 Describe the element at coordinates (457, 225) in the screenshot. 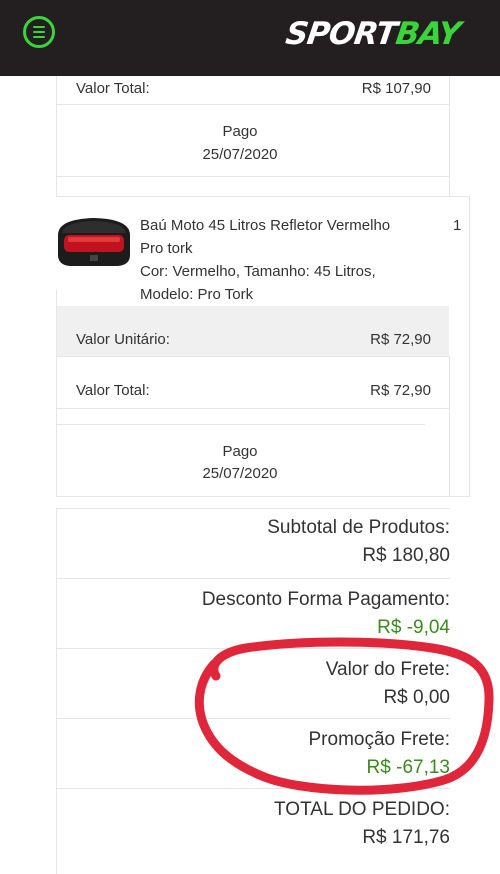

I see `product-quantity: 1` at that location.